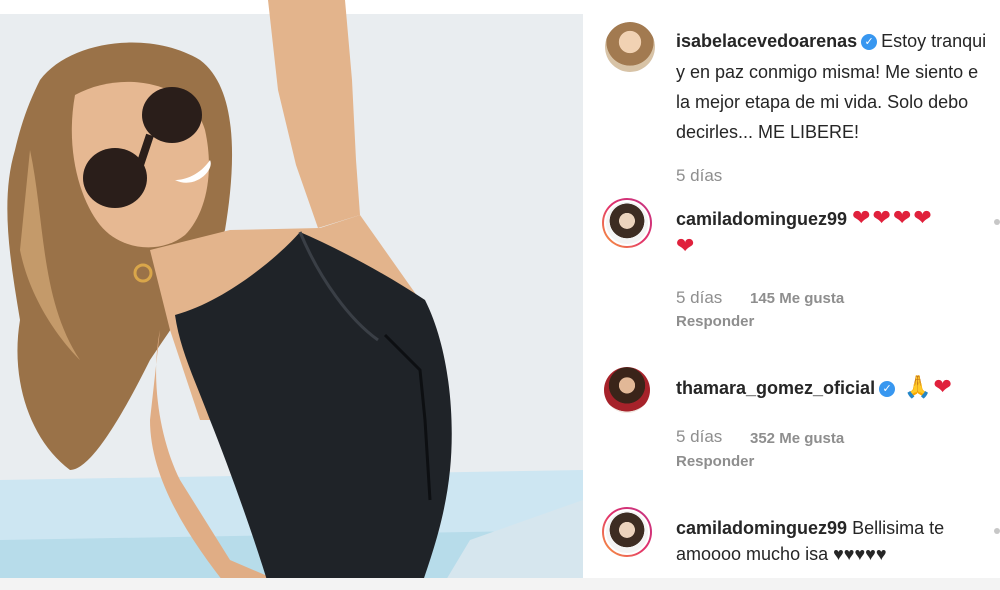  Describe the element at coordinates (715, 461) in the screenshot. I see `comment-2-reply-button: Responder` at that location.